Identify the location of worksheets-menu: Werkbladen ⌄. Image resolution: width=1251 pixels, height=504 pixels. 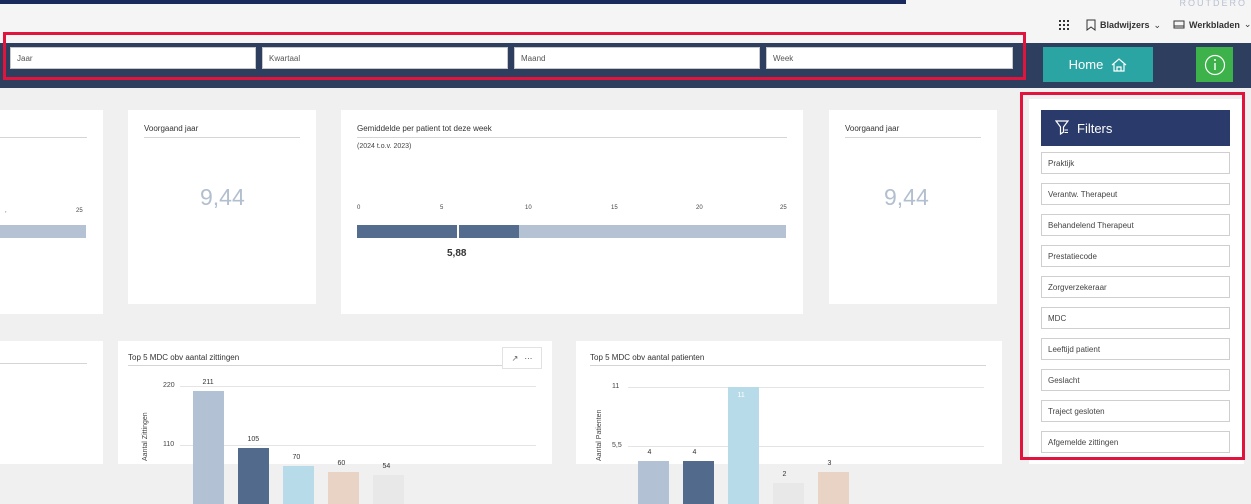
(1212, 24).